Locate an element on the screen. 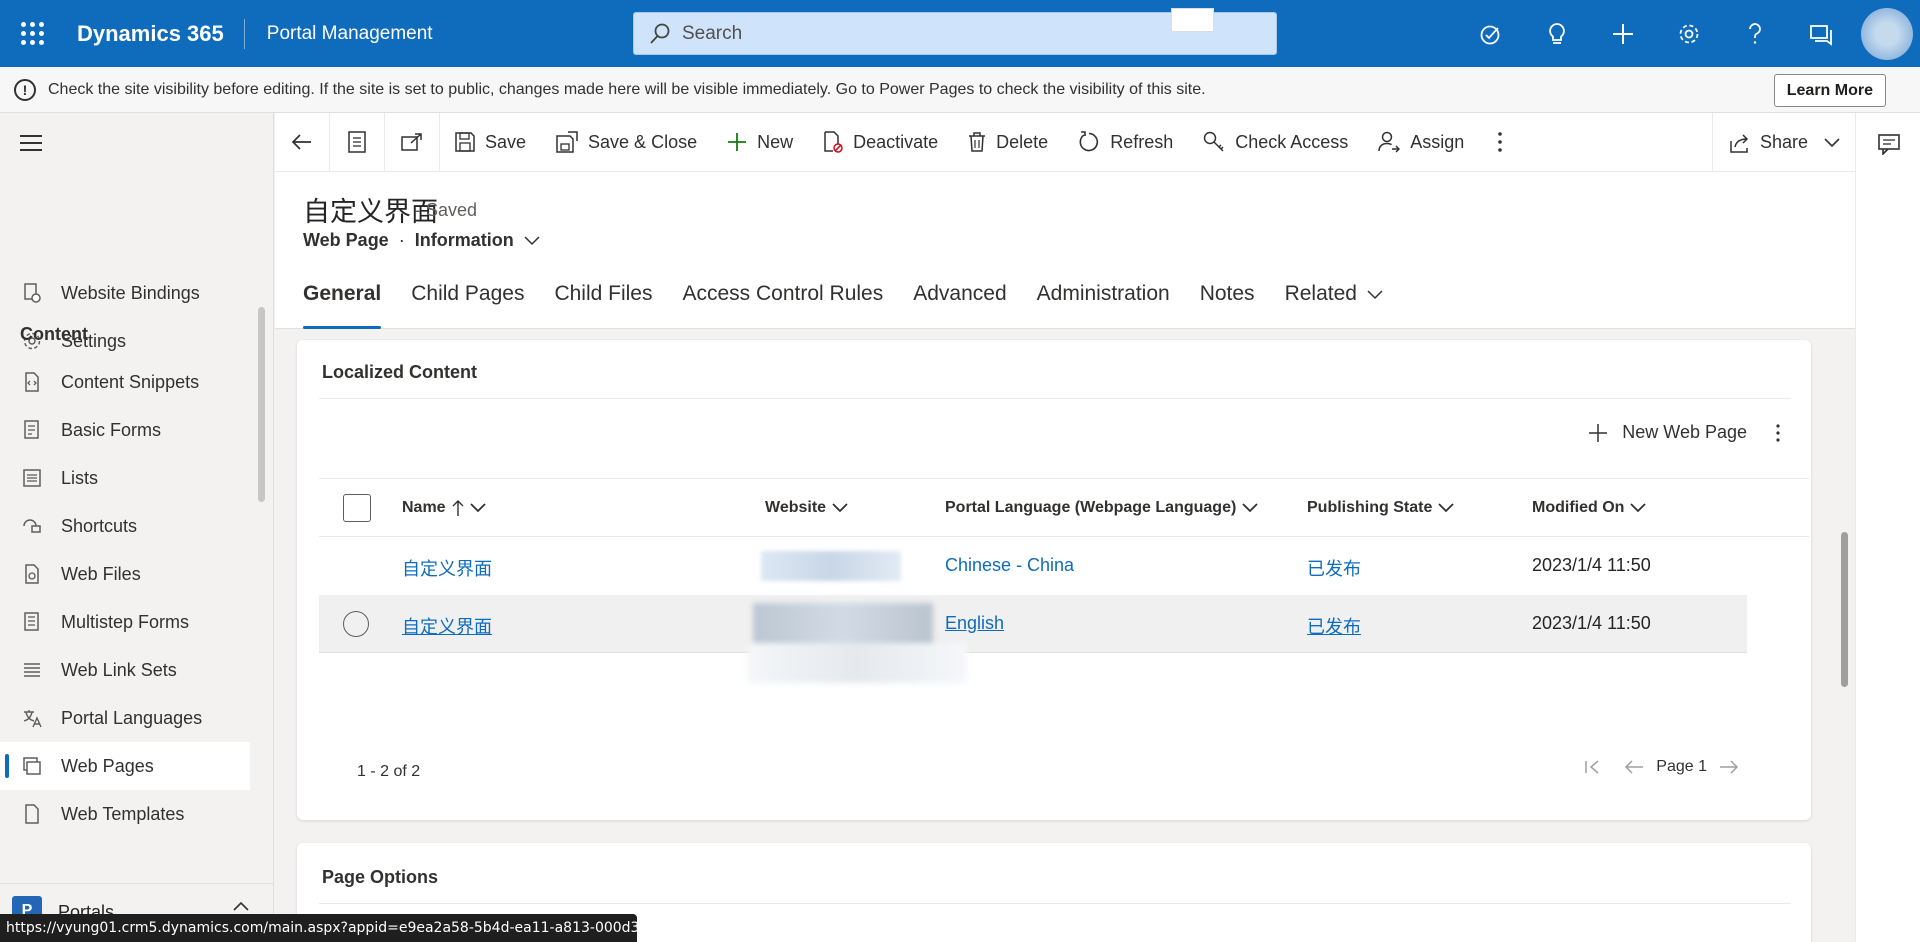  row-select-radio is located at coordinates (356, 624).